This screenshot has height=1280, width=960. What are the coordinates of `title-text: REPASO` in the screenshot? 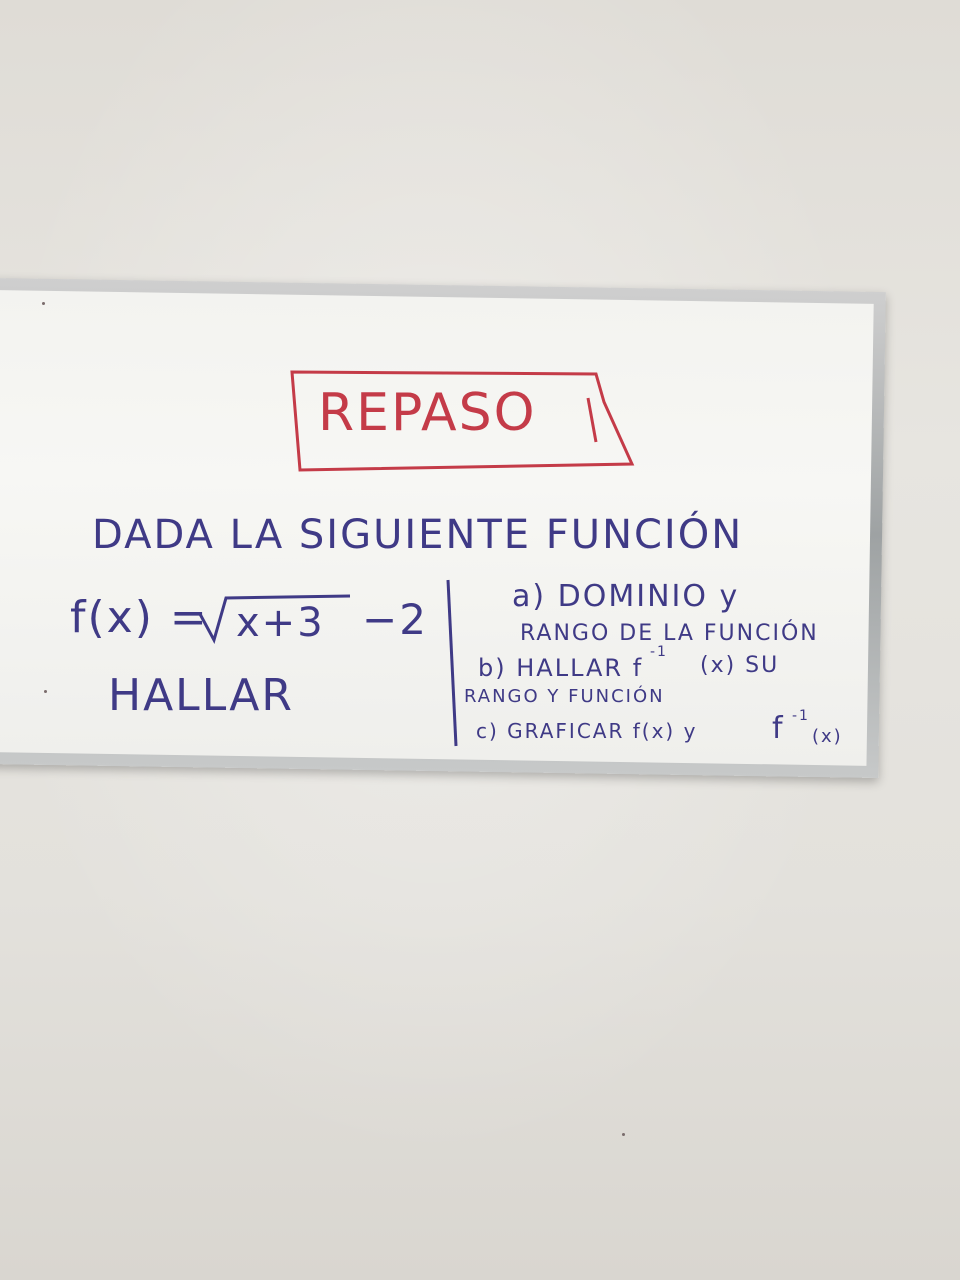 It's located at (427, 413).